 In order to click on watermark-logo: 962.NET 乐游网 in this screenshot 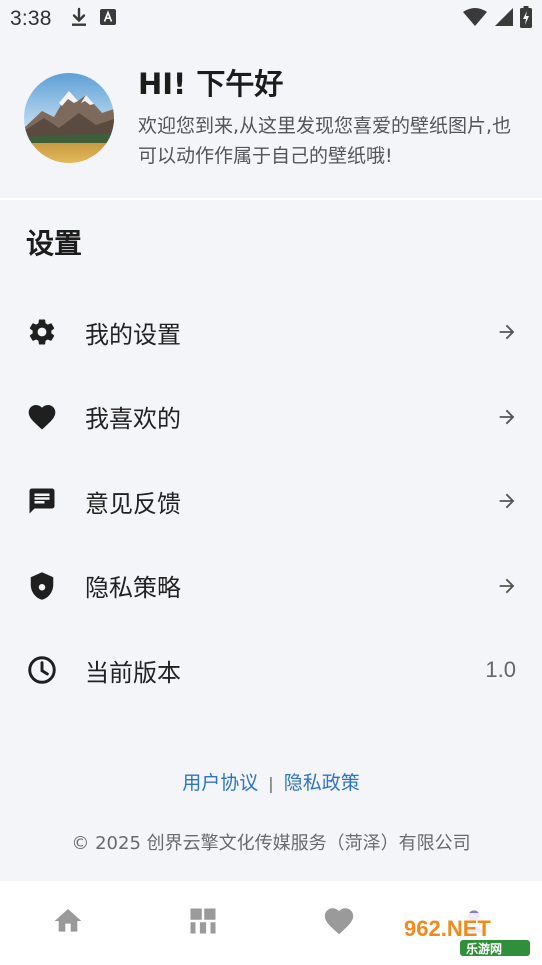, I will do `click(467, 935)`.